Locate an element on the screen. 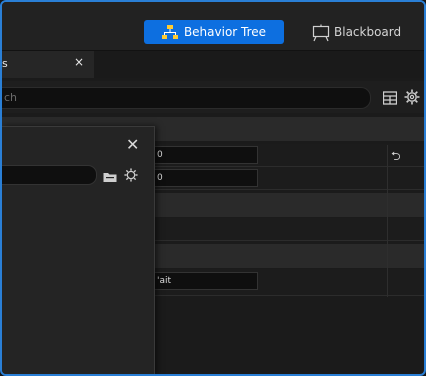 This screenshot has height=376, width=426. tab-close-icon: × is located at coordinates (79, 62).